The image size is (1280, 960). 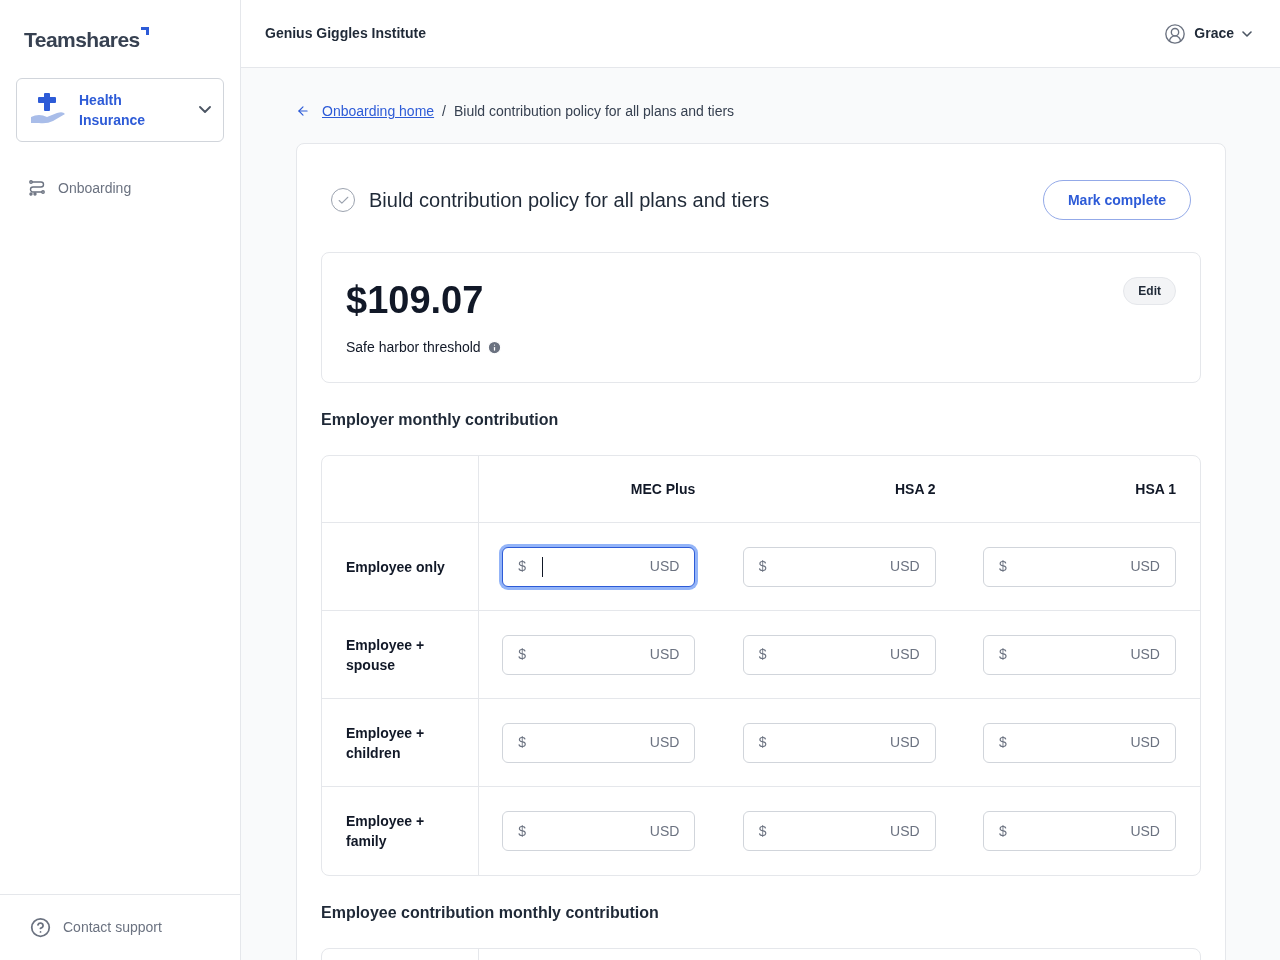 What do you see at coordinates (440, 420) in the screenshot?
I see `section-heading: Employer monthly contribution` at bounding box center [440, 420].